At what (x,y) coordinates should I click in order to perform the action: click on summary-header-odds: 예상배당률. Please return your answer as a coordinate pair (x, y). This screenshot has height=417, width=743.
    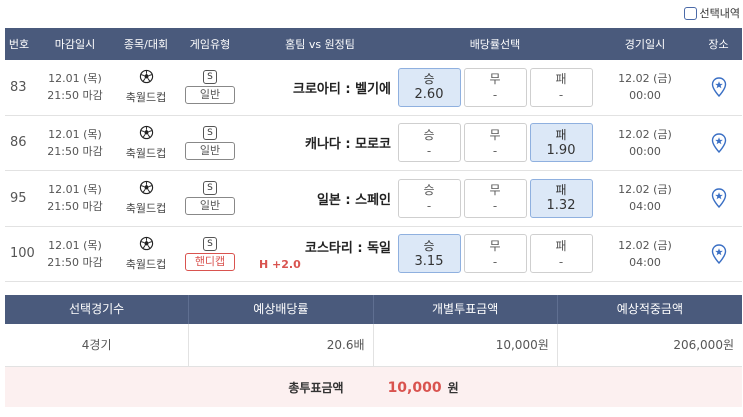
    Looking at the image, I should click on (281, 309).